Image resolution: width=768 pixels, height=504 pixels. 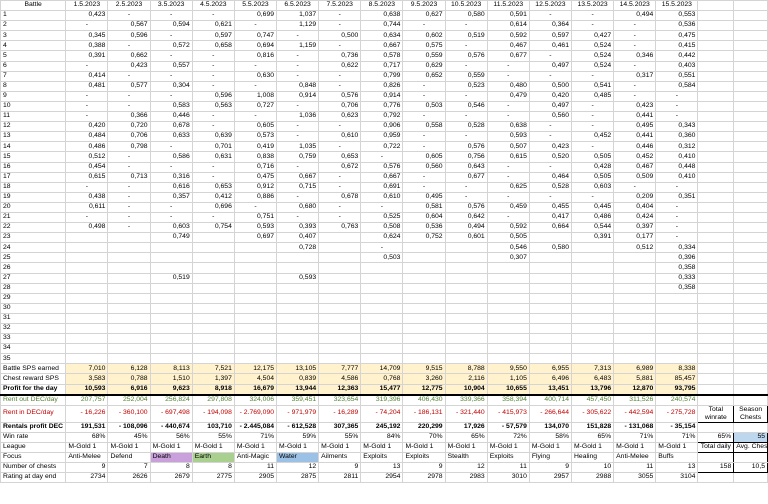 I want to click on chests-value: 11, so click(x=635, y=468).